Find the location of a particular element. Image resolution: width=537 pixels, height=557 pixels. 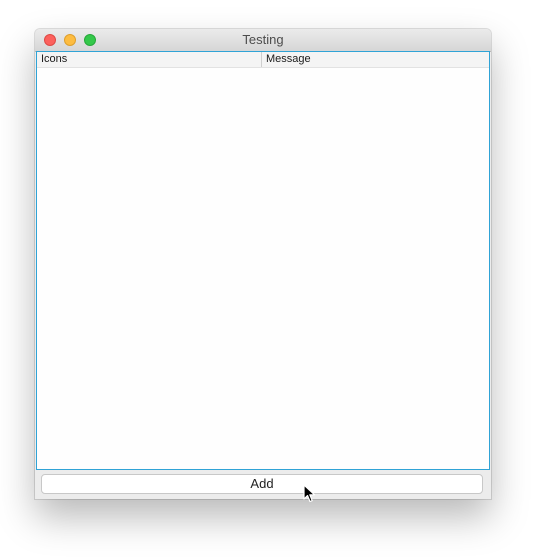

column-header-icons: Icons is located at coordinates (149, 59).